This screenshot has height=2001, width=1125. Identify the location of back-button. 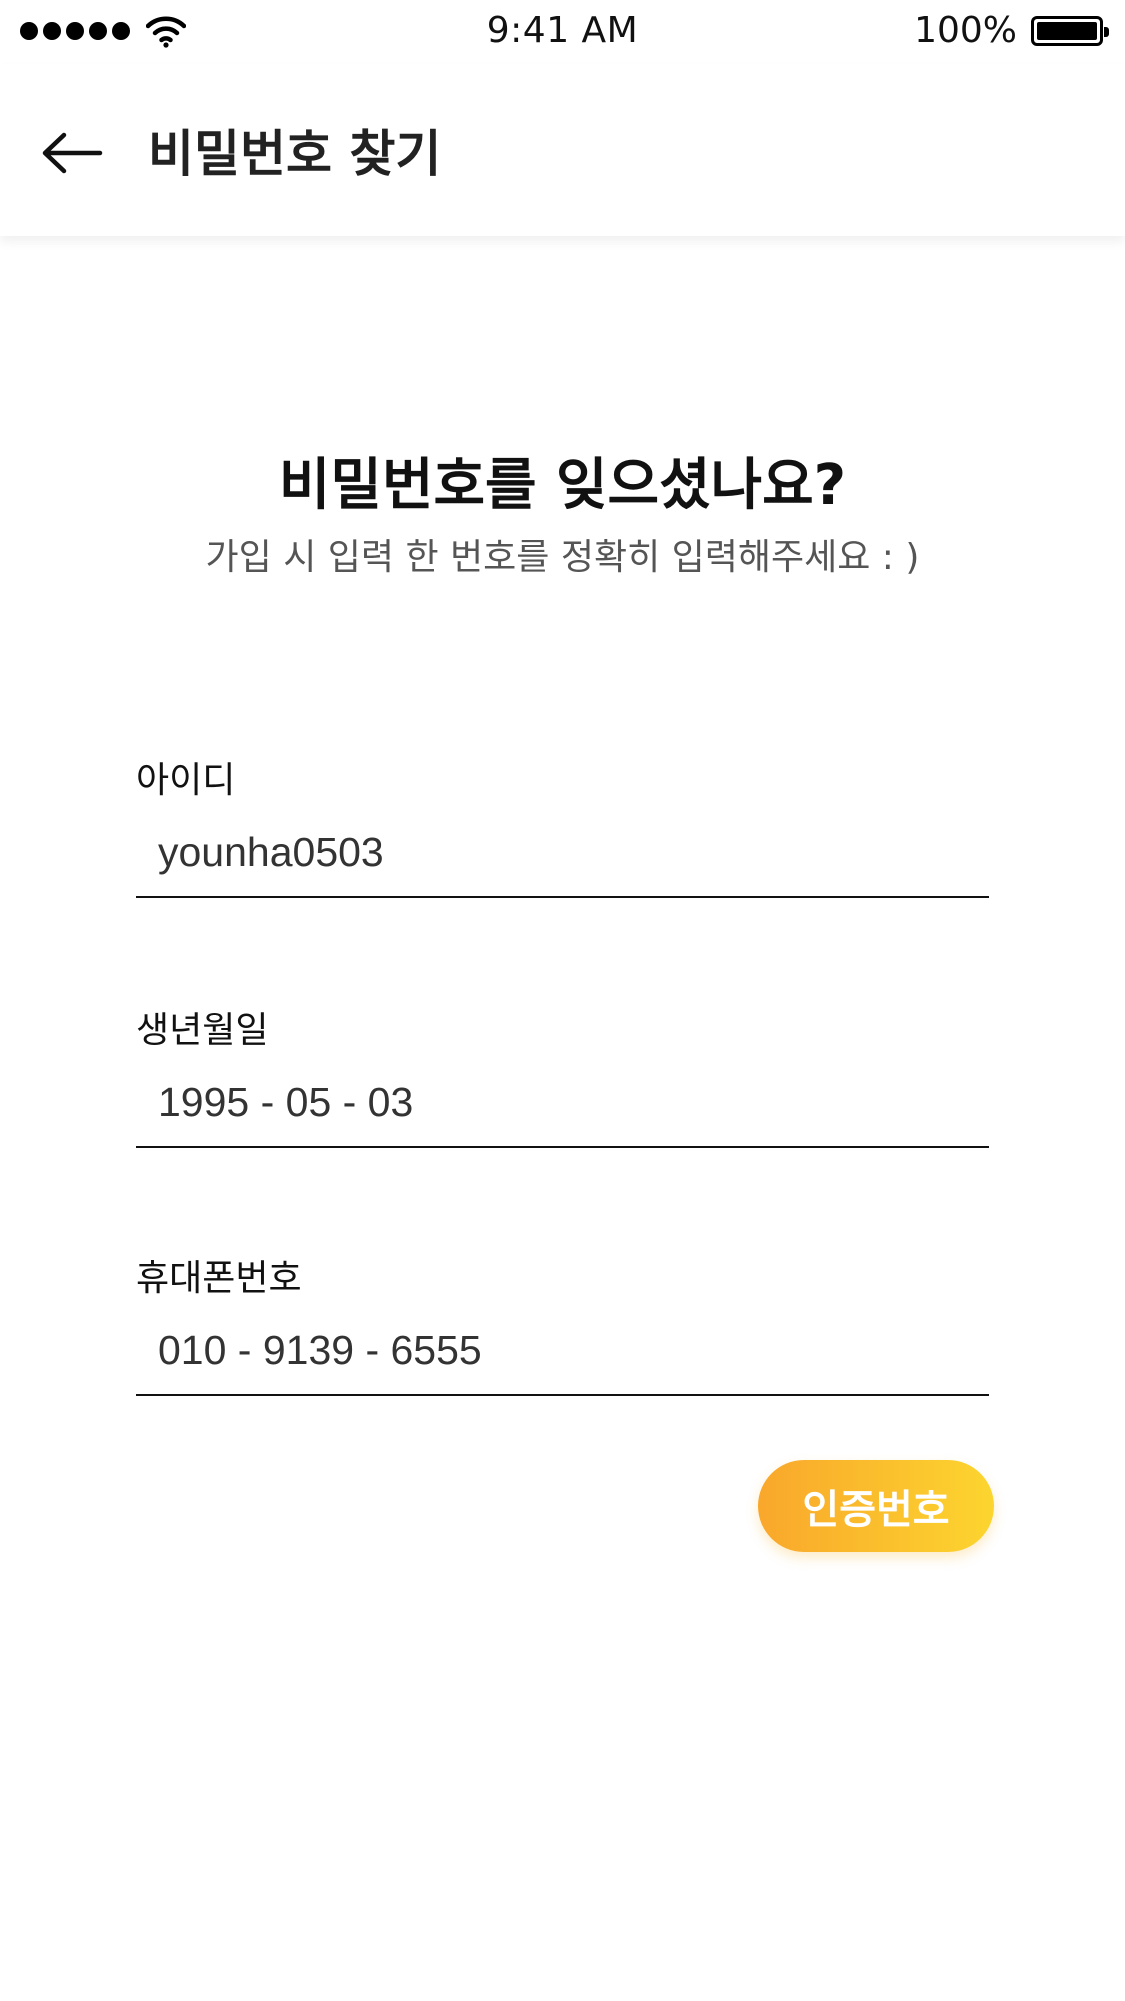
(80, 153).